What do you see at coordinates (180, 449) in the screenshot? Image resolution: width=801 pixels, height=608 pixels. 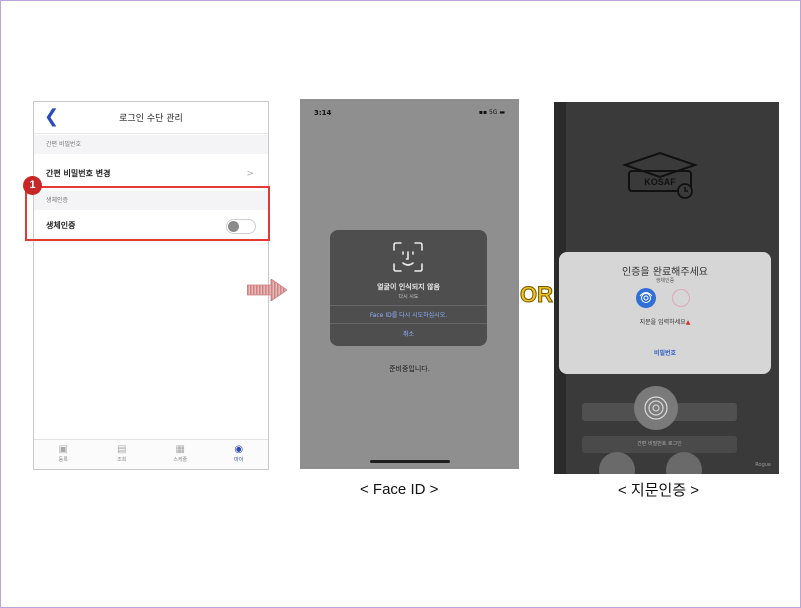 I see `calendar-icon: ▦` at bounding box center [180, 449].